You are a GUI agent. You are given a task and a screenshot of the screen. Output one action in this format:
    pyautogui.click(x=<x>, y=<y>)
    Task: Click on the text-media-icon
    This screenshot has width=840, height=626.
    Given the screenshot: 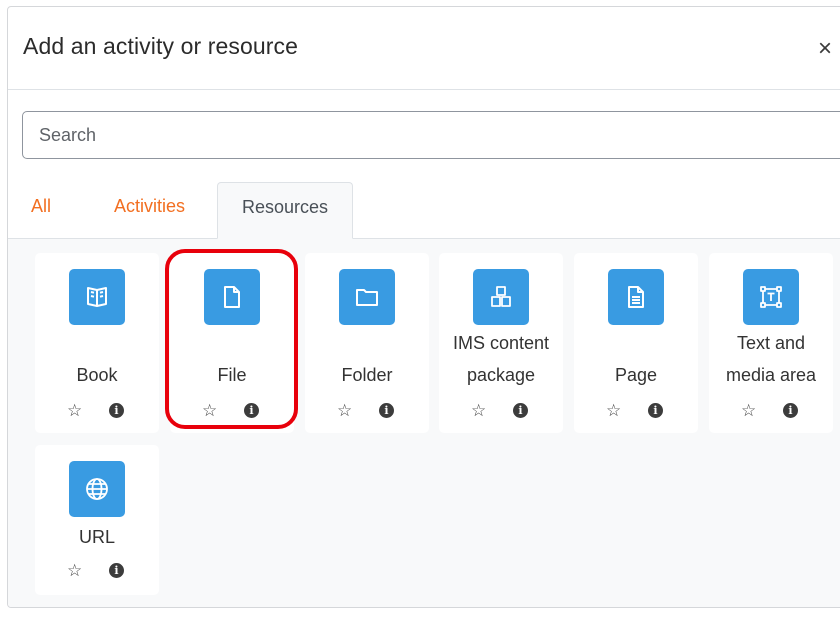 What is the action you would take?
    pyautogui.click(x=771, y=297)
    